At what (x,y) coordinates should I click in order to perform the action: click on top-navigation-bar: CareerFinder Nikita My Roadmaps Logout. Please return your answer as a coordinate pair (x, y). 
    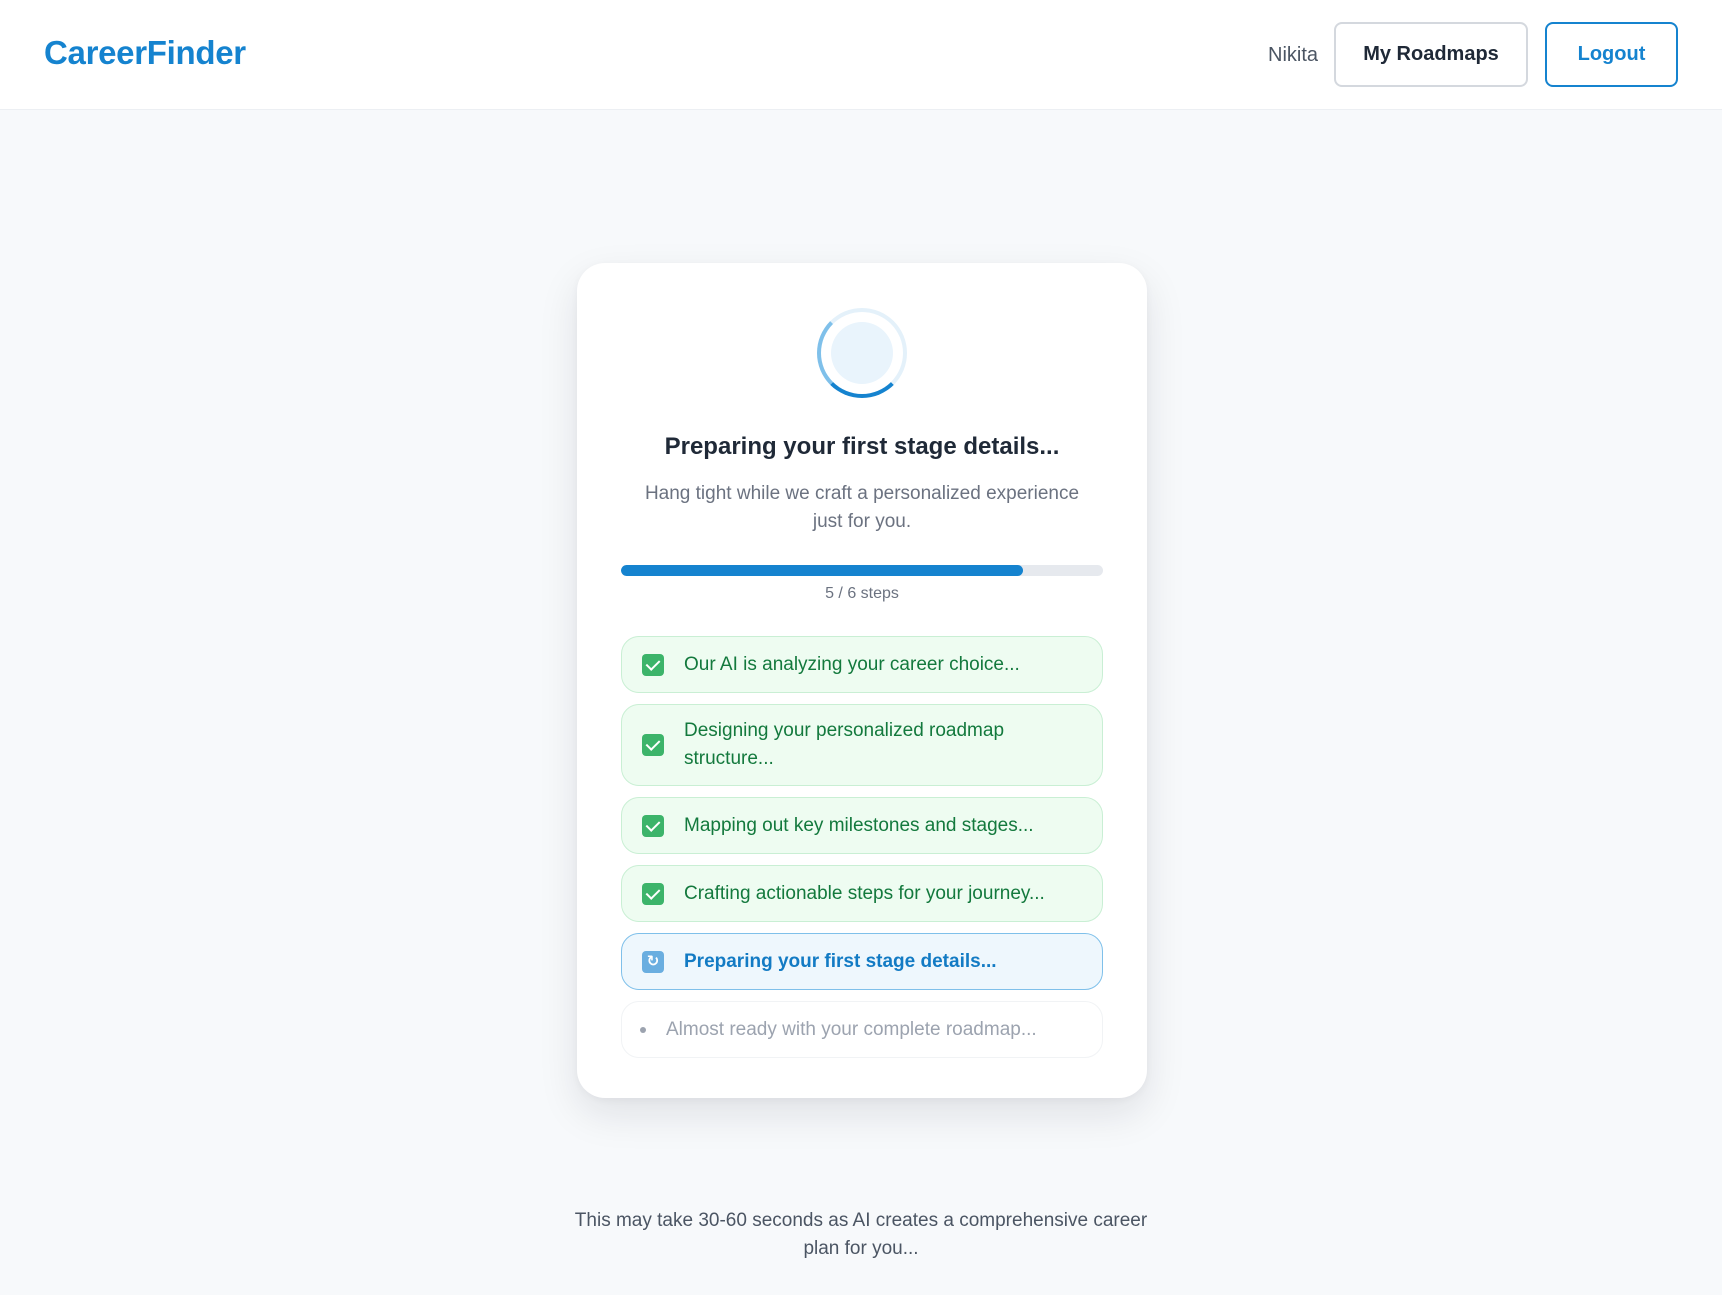
    Looking at the image, I should click on (861, 55).